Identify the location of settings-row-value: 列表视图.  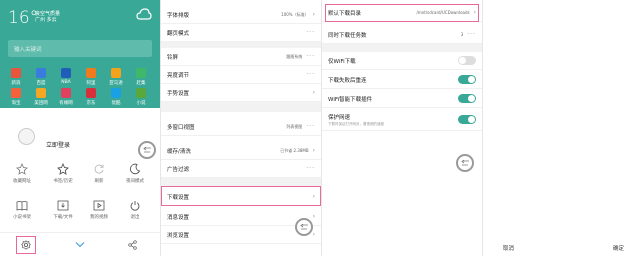
(294, 126).